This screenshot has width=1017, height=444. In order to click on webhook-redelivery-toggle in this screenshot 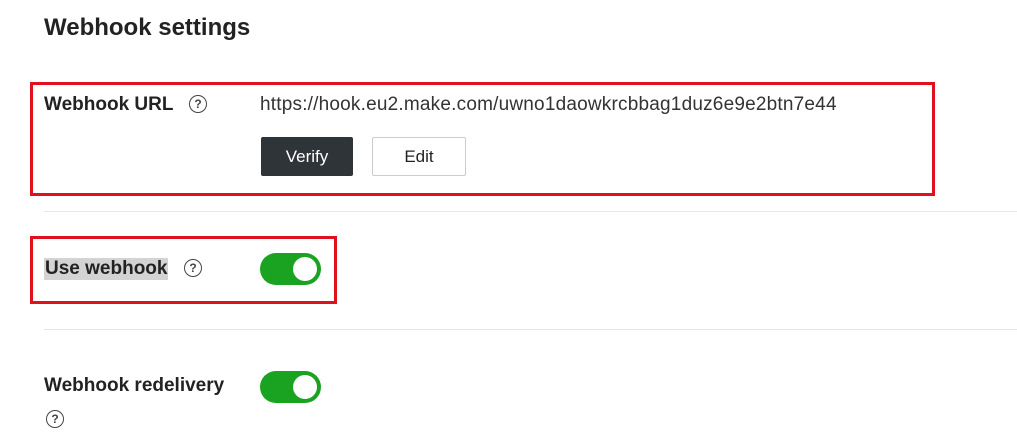, I will do `click(290, 387)`.